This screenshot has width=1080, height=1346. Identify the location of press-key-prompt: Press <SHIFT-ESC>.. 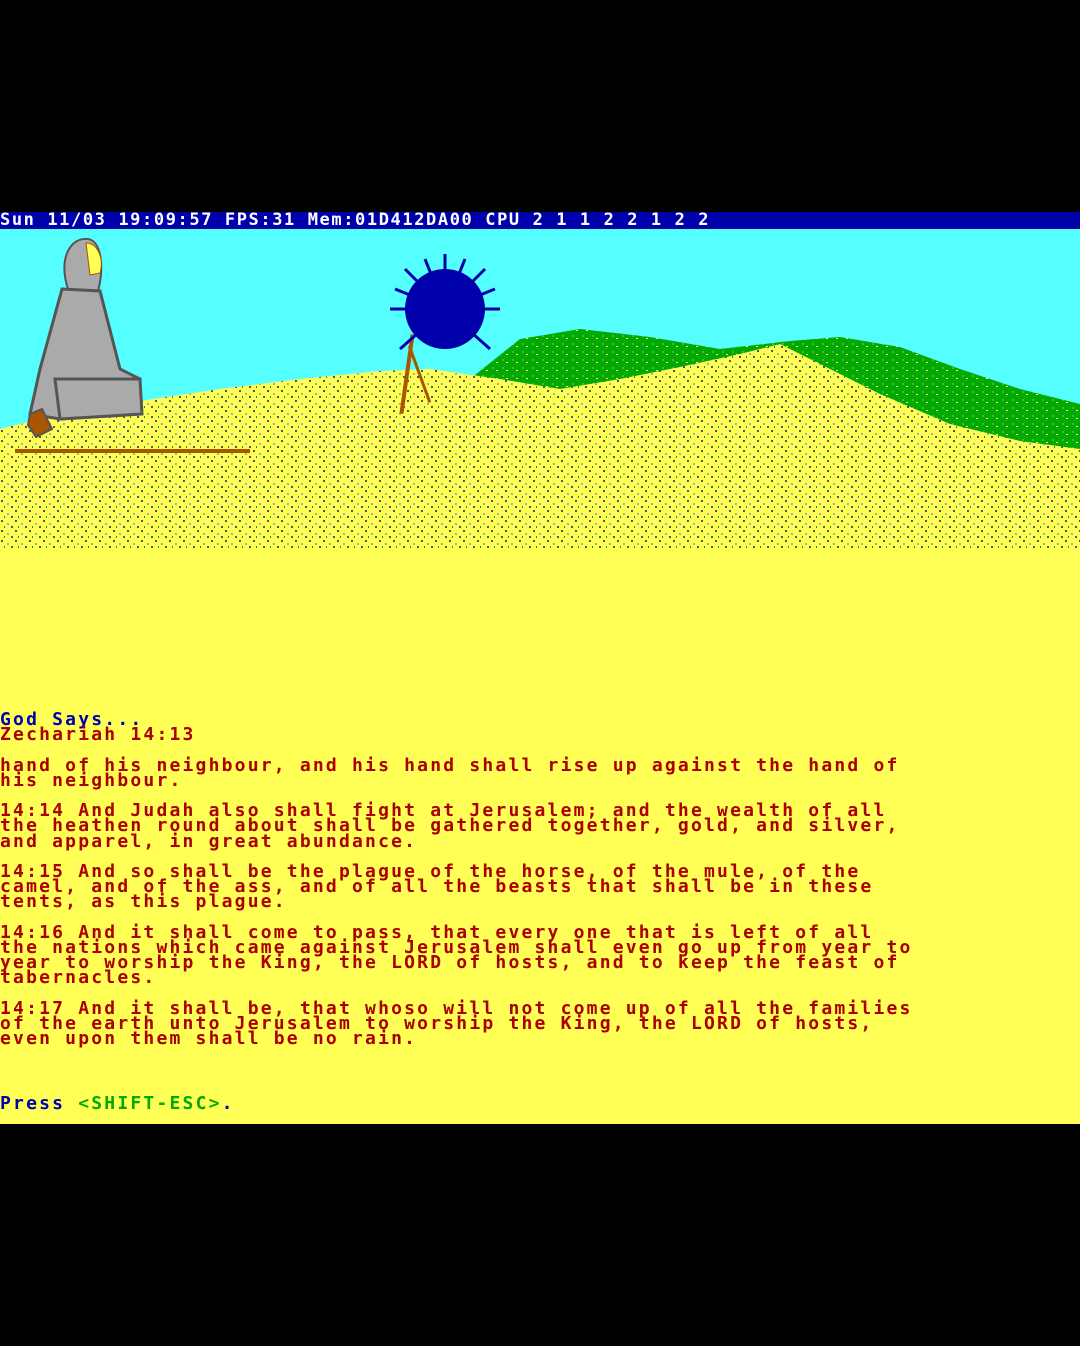
(117, 1103).